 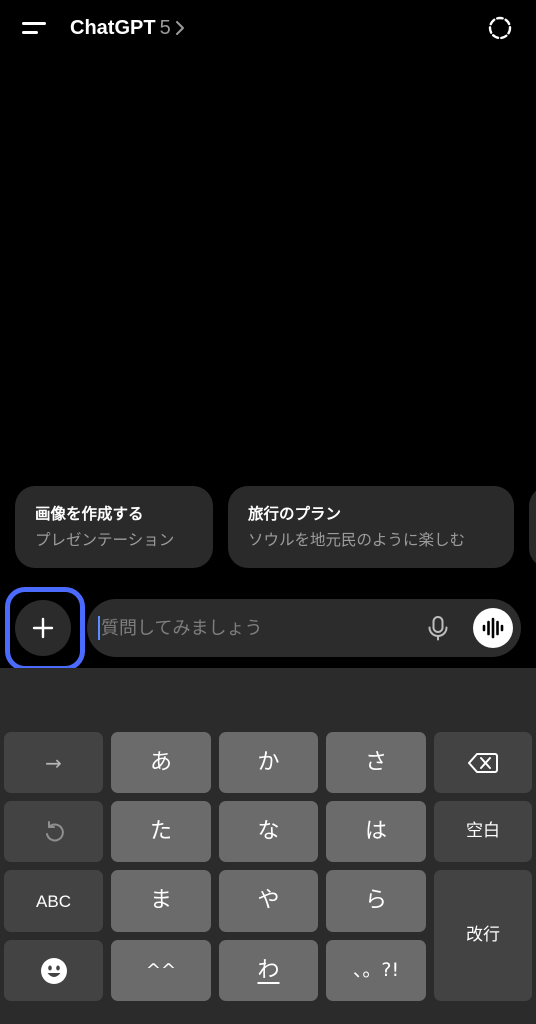 I want to click on temporary-chat-icon, so click(x=500, y=28).